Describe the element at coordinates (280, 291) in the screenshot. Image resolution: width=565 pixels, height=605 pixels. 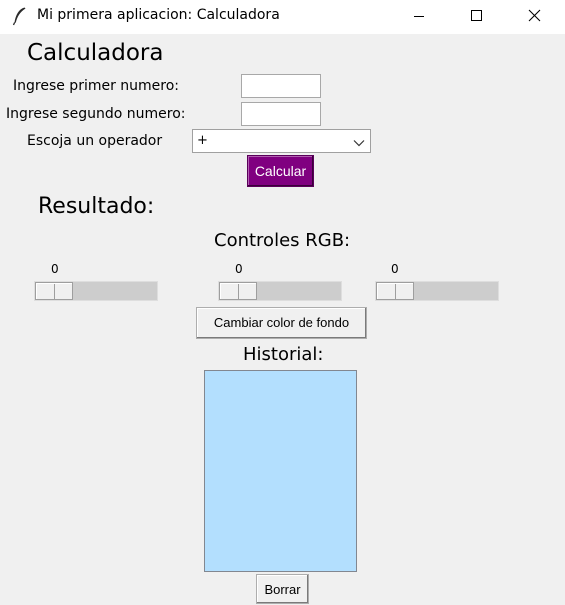
I see `green-scale` at that location.